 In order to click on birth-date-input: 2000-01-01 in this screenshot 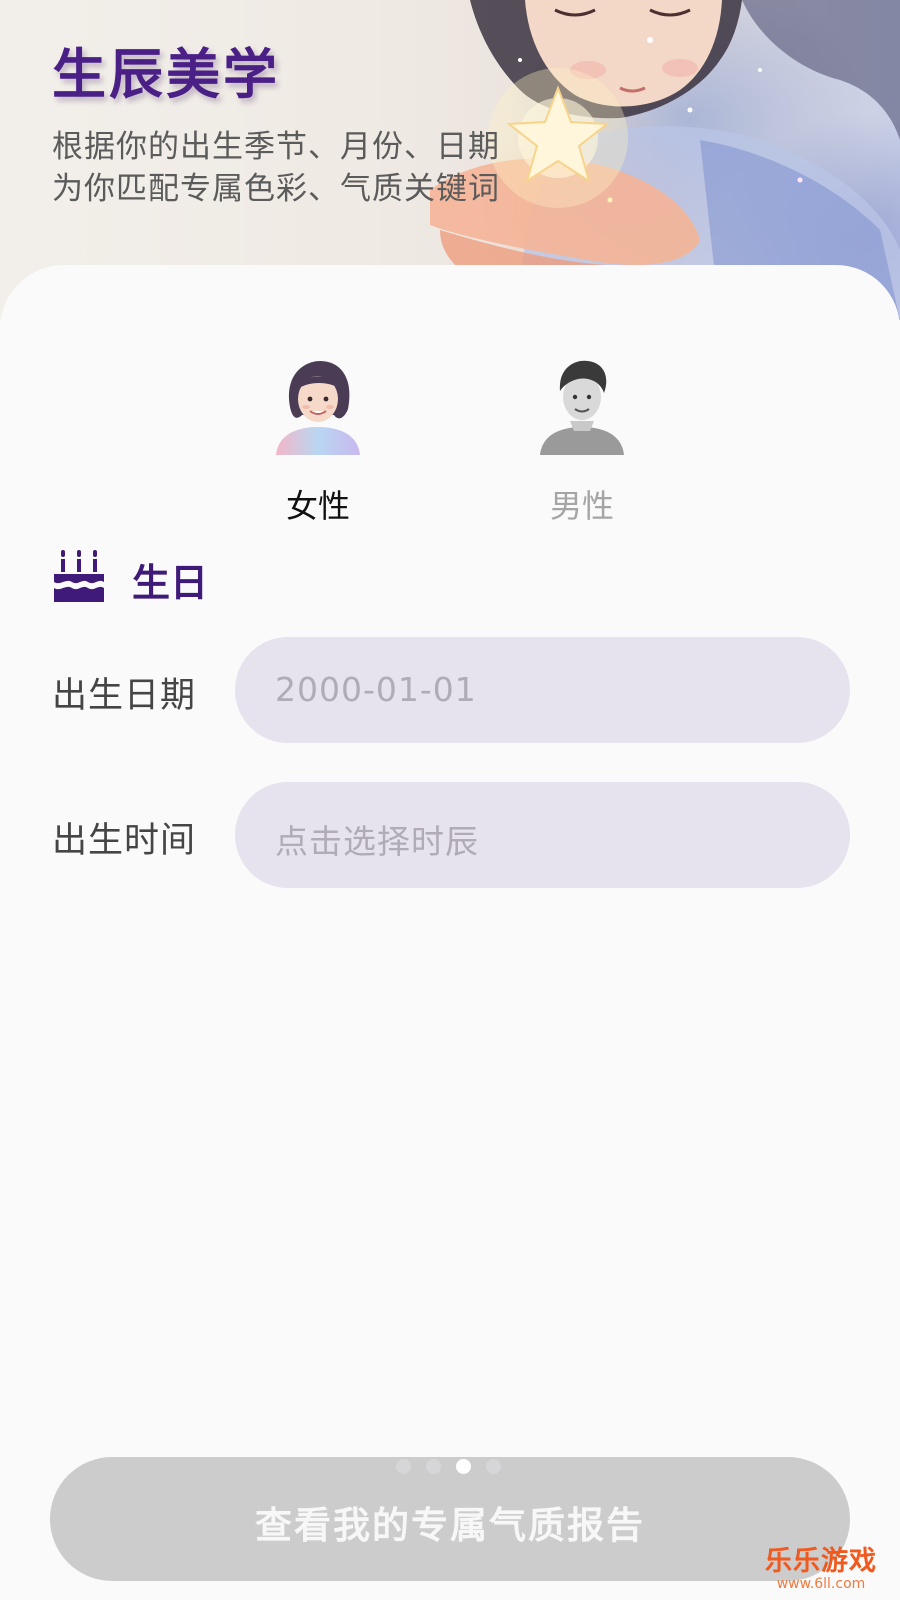, I will do `click(542, 690)`.